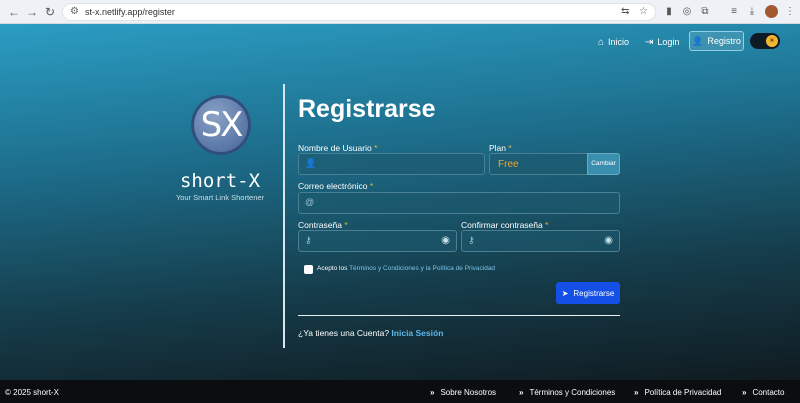 The height and width of the screenshot is (403, 800). I want to click on terms-checkbox, so click(308, 269).